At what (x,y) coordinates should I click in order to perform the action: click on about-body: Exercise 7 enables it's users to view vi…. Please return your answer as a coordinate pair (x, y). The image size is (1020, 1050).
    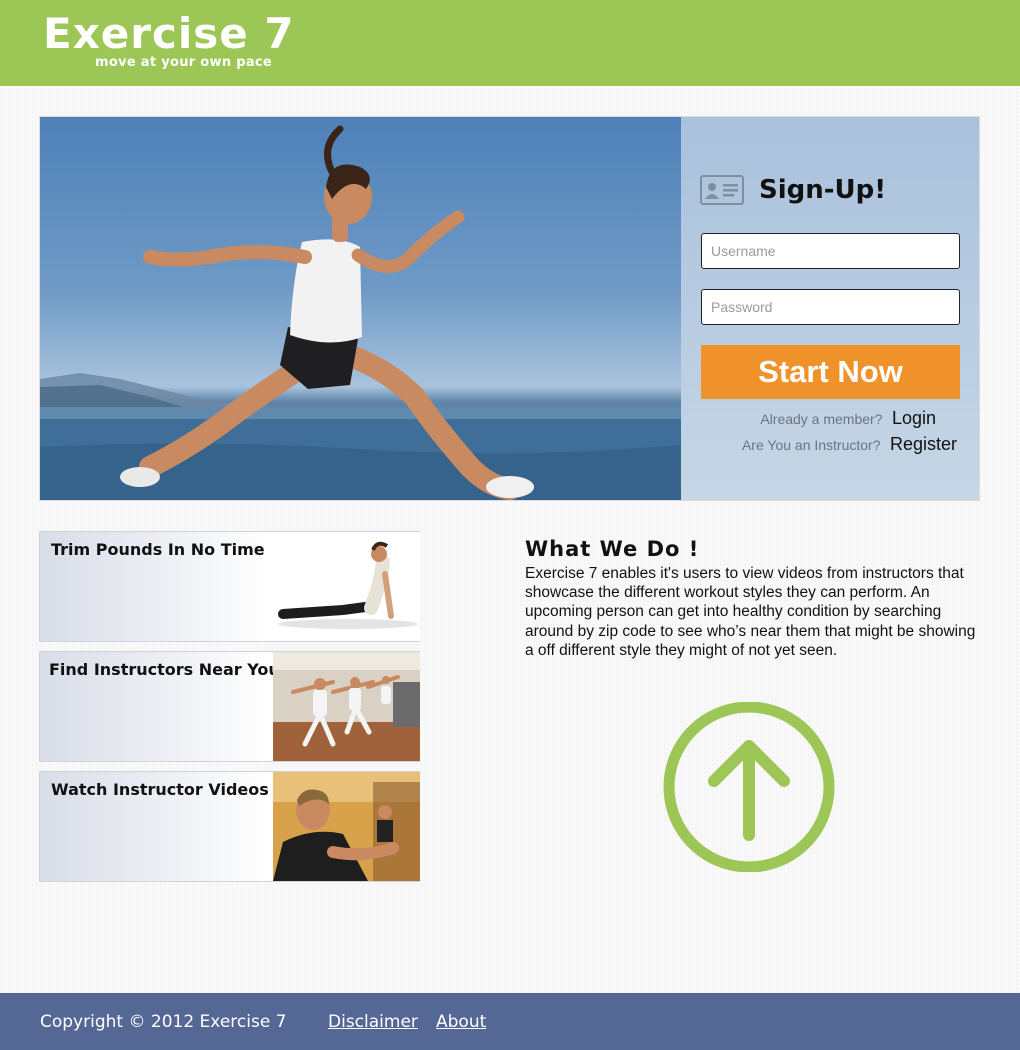
    Looking at the image, I should click on (750, 612).